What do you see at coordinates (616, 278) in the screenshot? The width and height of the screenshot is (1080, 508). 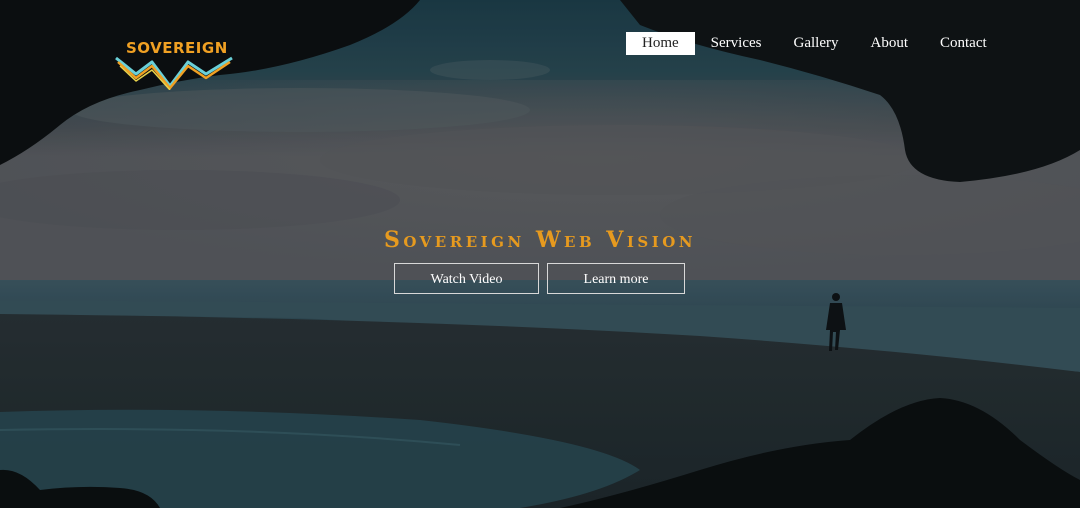 I see `learn-more-button: Learn more` at bounding box center [616, 278].